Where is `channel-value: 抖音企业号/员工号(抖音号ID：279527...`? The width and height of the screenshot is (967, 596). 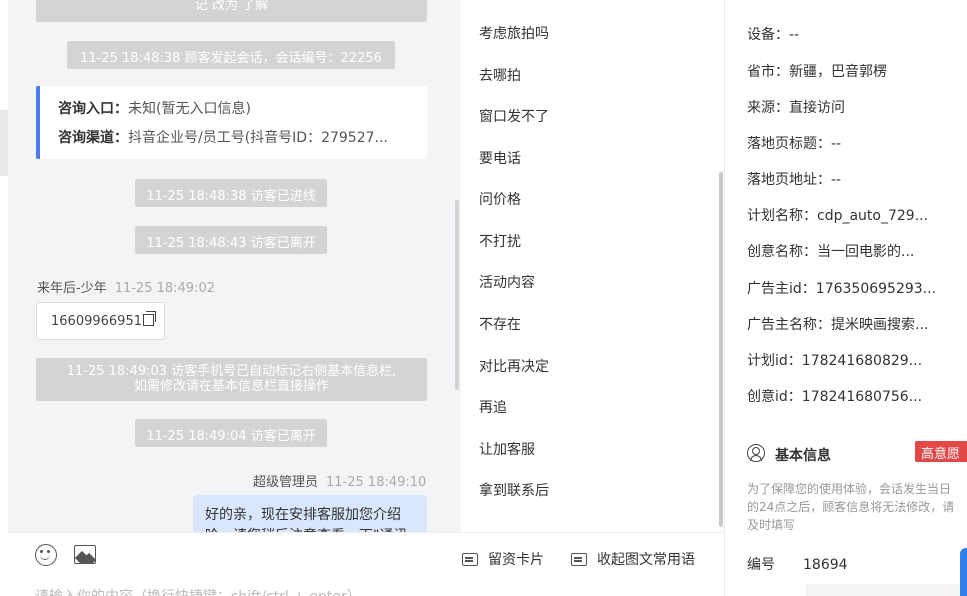
channel-value: 抖音企业号/员工号(抖音号ID：279527... is located at coordinates (258, 138).